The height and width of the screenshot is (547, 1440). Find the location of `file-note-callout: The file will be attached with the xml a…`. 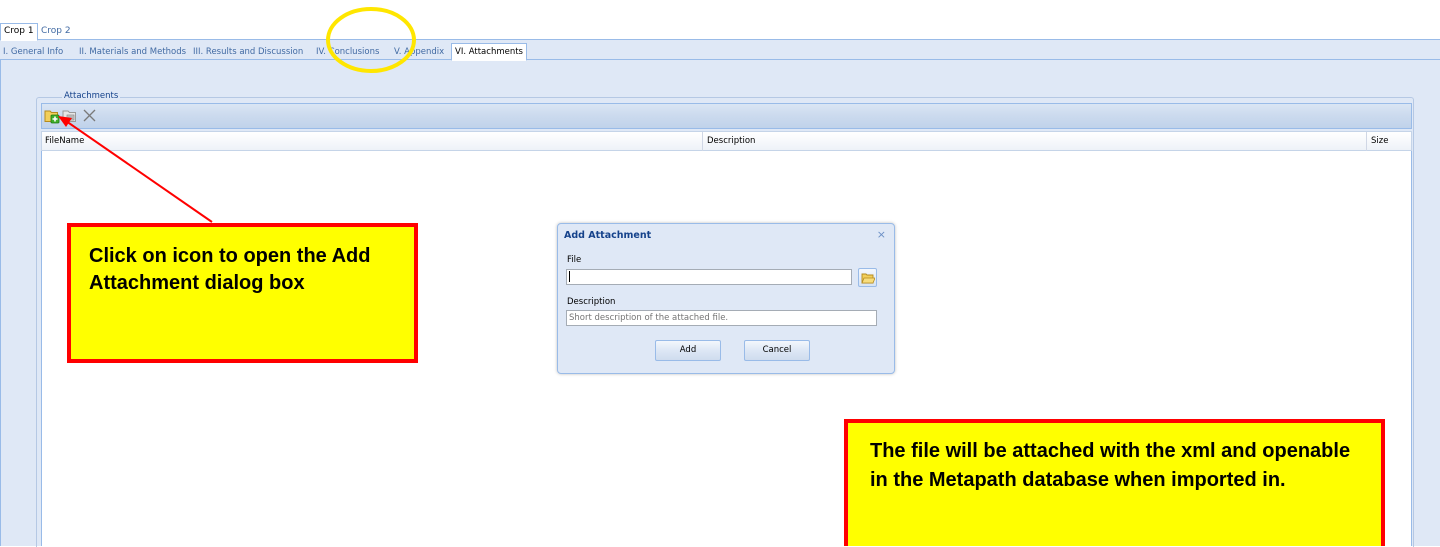

file-note-callout: The file will be attached with the xml a… is located at coordinates (1114, 482).